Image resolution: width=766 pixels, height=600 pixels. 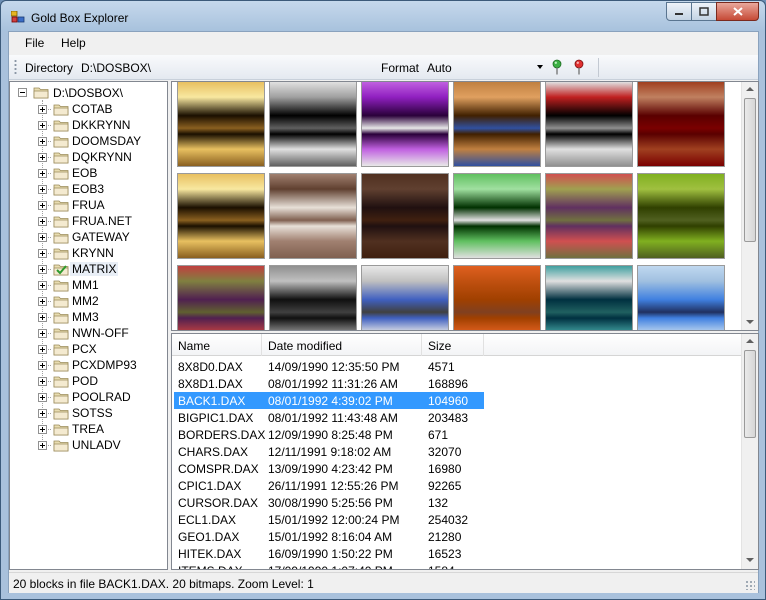 What do you see at coordinates (329, 400) in the screenshot?
I see `file-row: BACK1.DAX 08/01/1992 4:39:02 PM 104960` at bounding box center [329, 400].